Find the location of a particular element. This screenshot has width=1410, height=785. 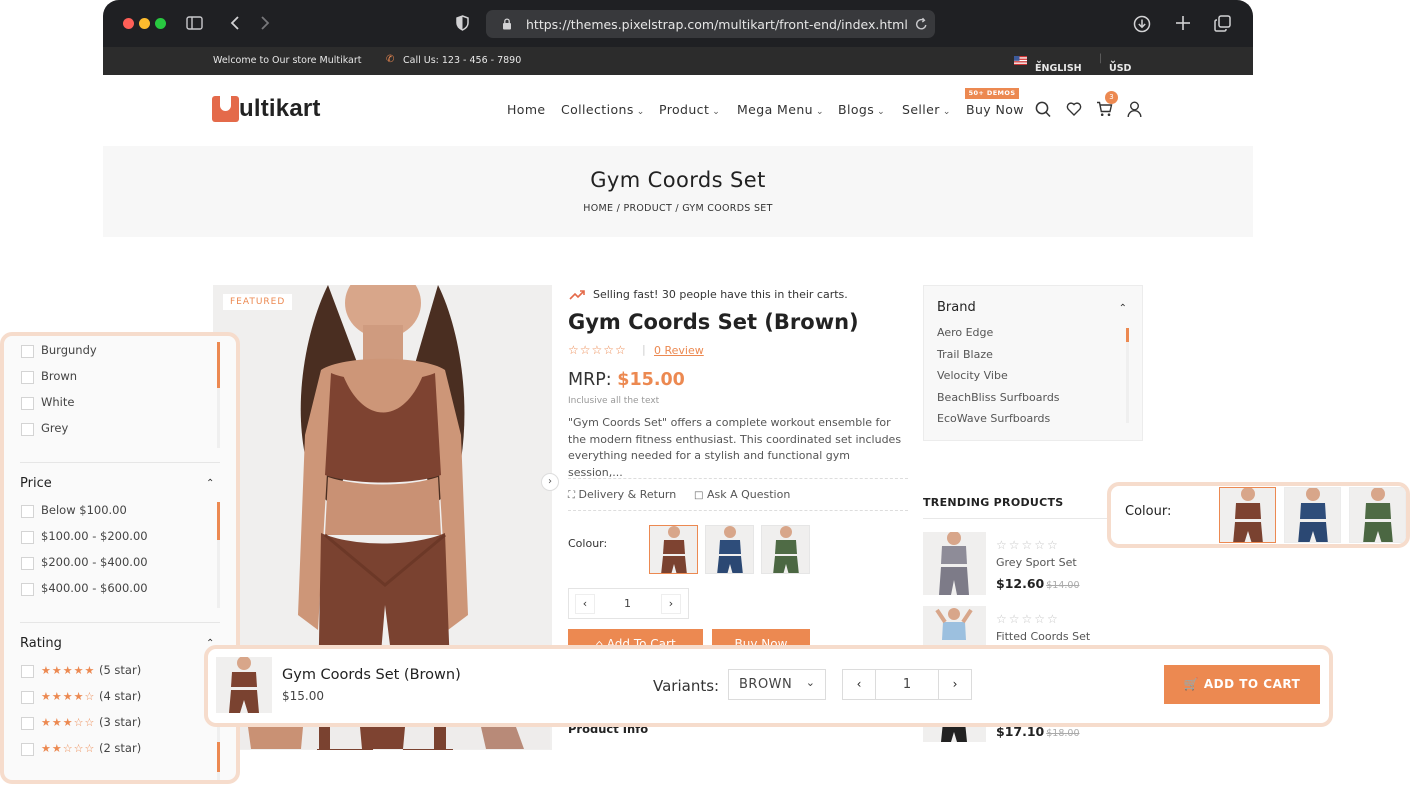

breadcrumb: HOME / PRODUCT / GYM COORDS SET is located at coordinates (678, 208).